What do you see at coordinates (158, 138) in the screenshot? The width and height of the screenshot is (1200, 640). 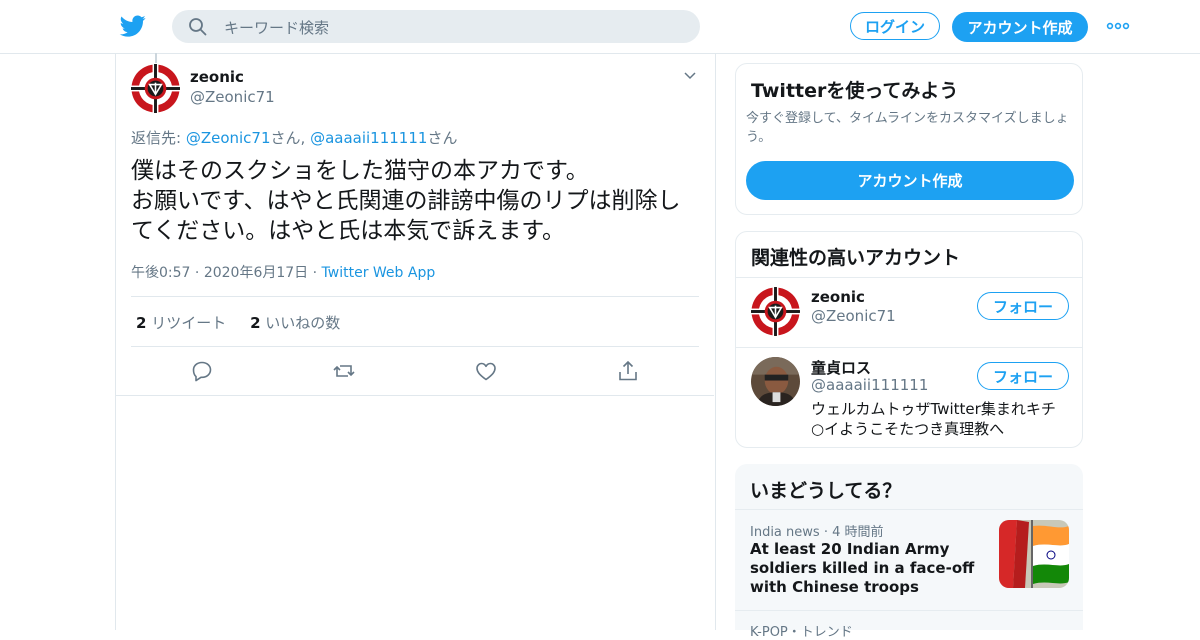 I see `reply-prefix: 返信先:` at bounding box center [158, 138].